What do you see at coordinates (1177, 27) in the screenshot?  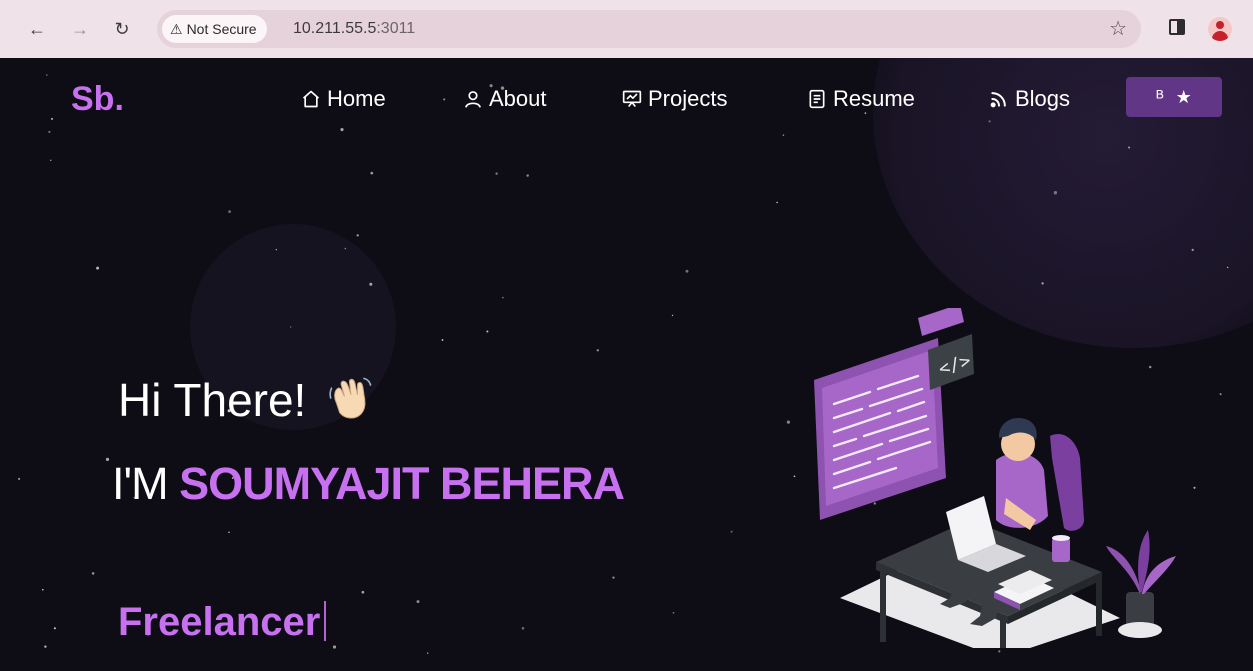 I see `side-panel-icon` at bounding box center [1177, 27].